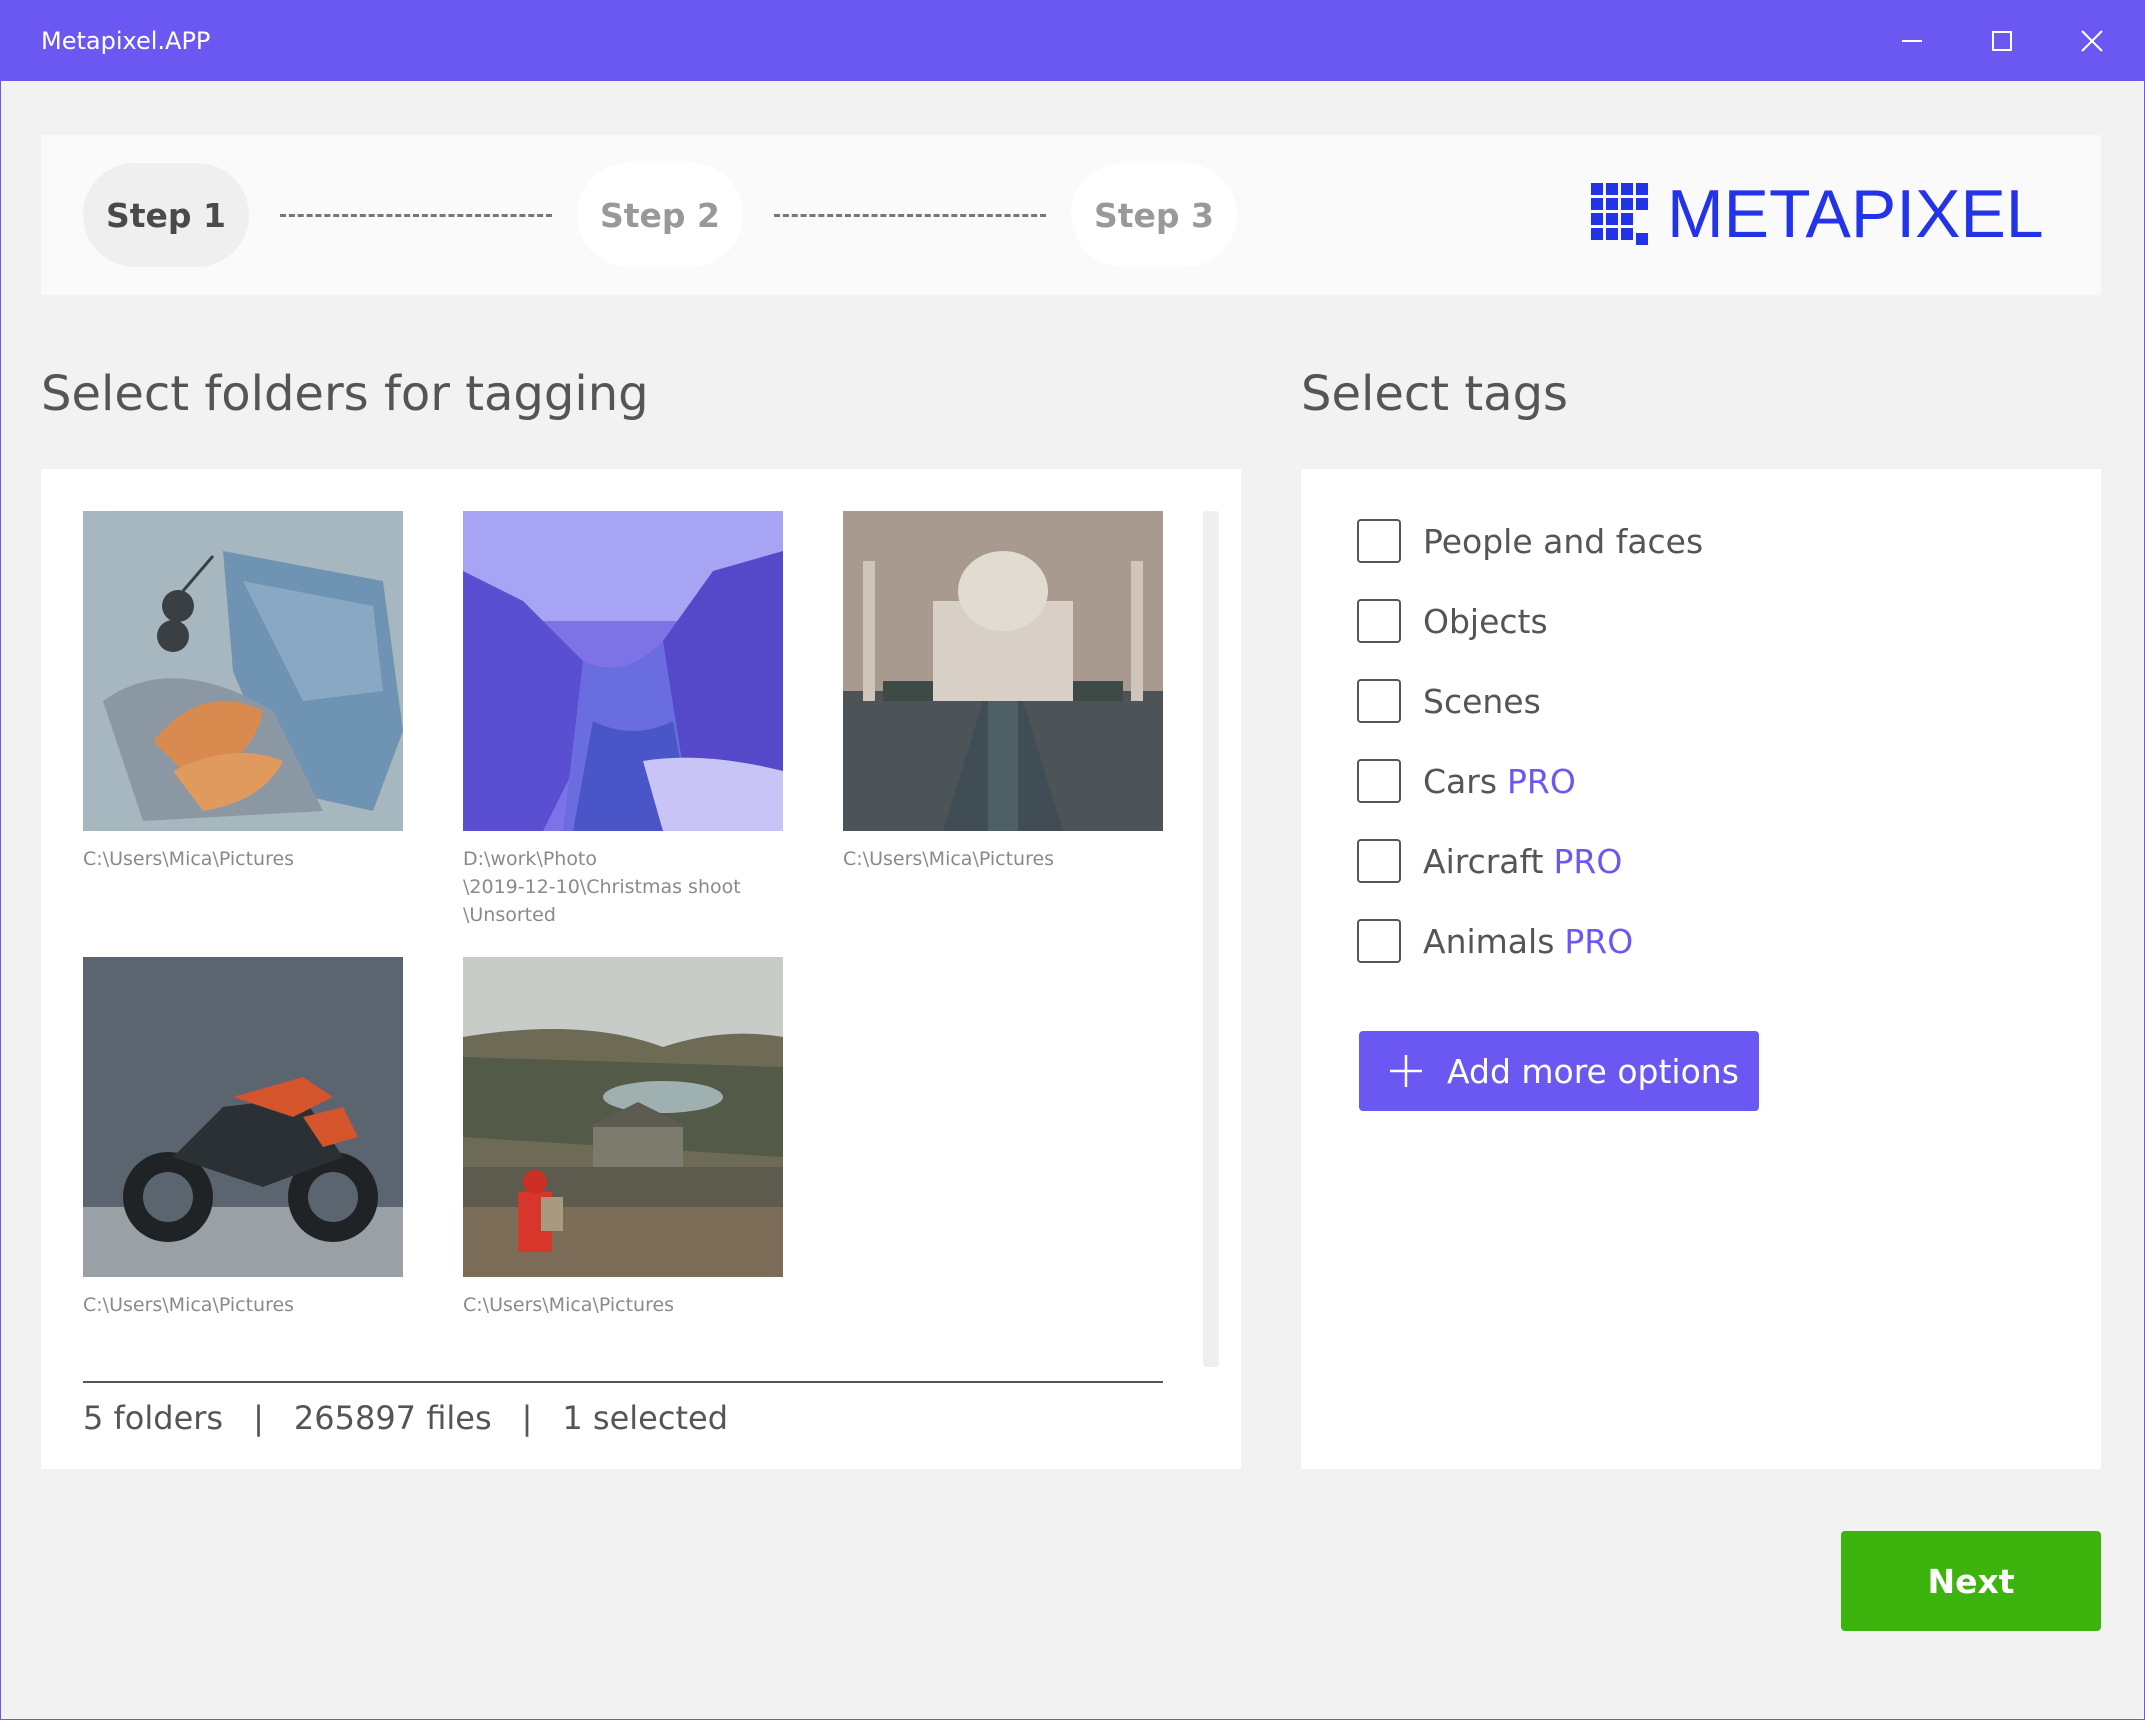 The image size is (2145, 1720). Describe the element at coordinates (1460, 781) in the screenshot. I see `tag-label: Cars` at that location.